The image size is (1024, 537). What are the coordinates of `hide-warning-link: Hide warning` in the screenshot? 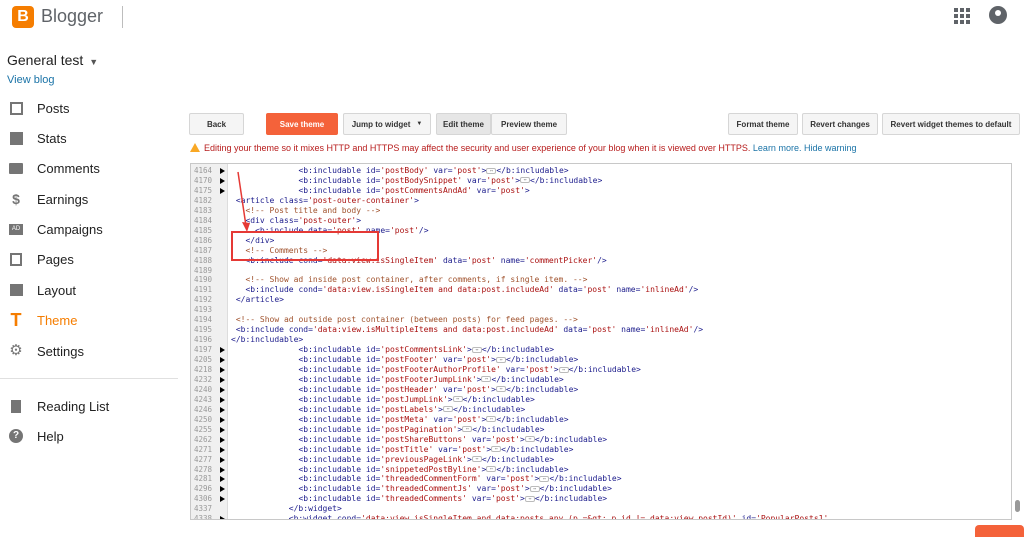 It's located at (830, 148).